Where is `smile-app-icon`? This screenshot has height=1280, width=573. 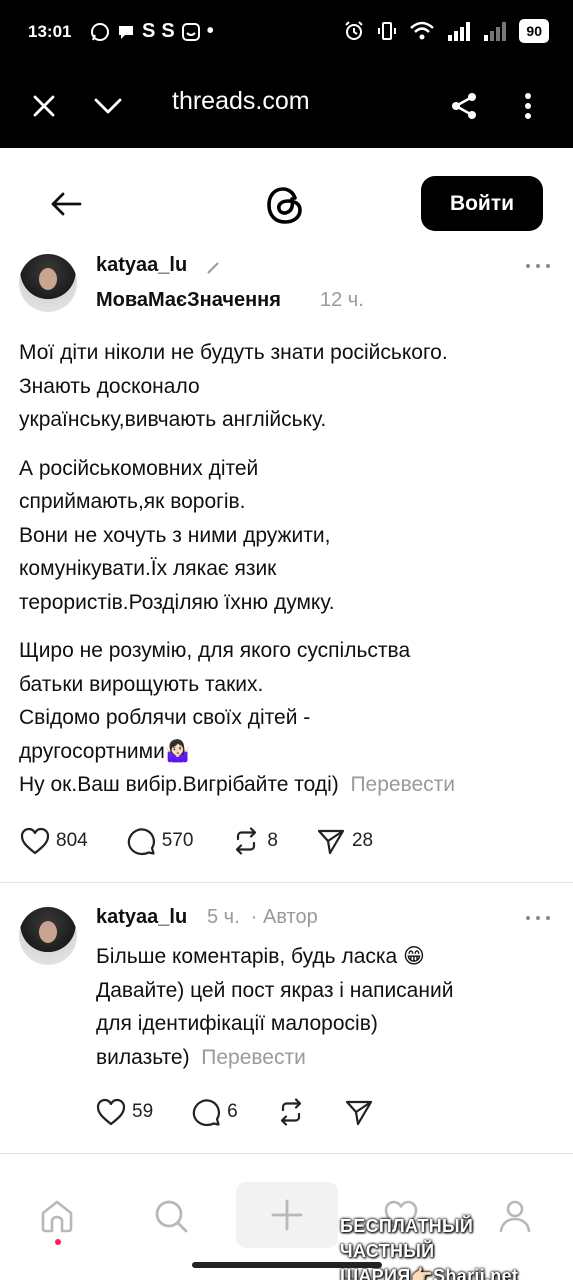 smile-app-icon is located at coordinates (190, 31).